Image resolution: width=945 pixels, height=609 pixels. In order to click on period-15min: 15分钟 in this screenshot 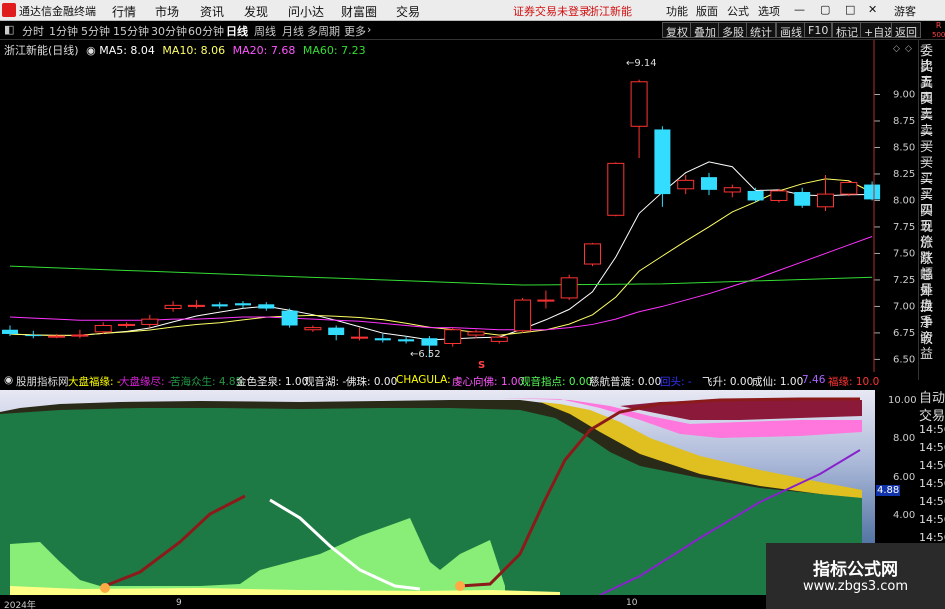, I will do `click(131, 31)`.